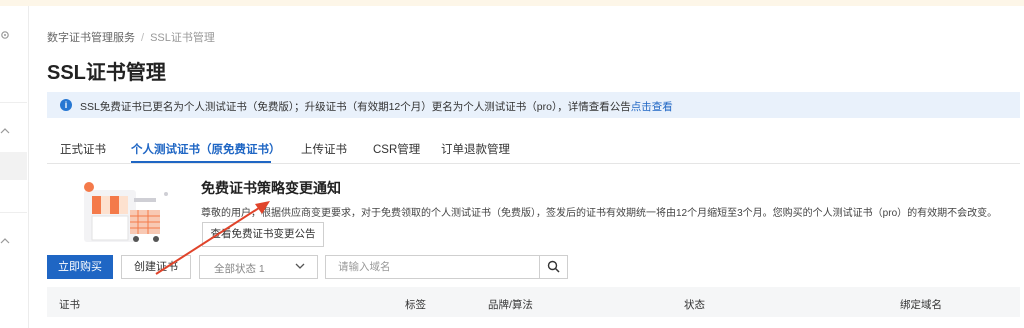 The height and width of the screenshot is (328, 1024). I want to click on search-icon, so click(553, 266).